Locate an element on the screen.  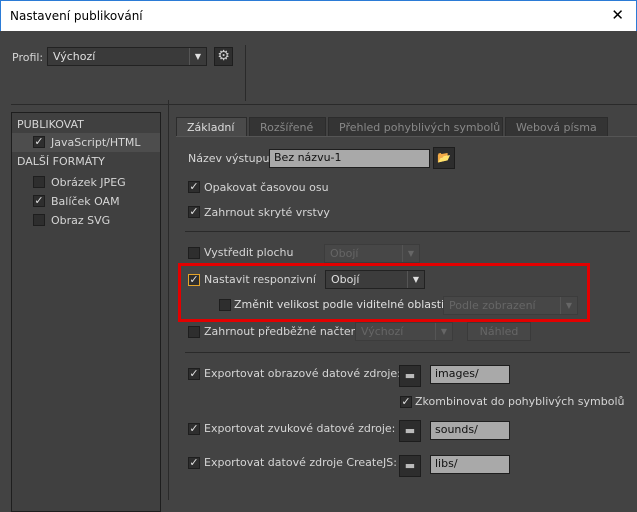
combine-checkbox: ✓ is located at coordinates (406, 402).